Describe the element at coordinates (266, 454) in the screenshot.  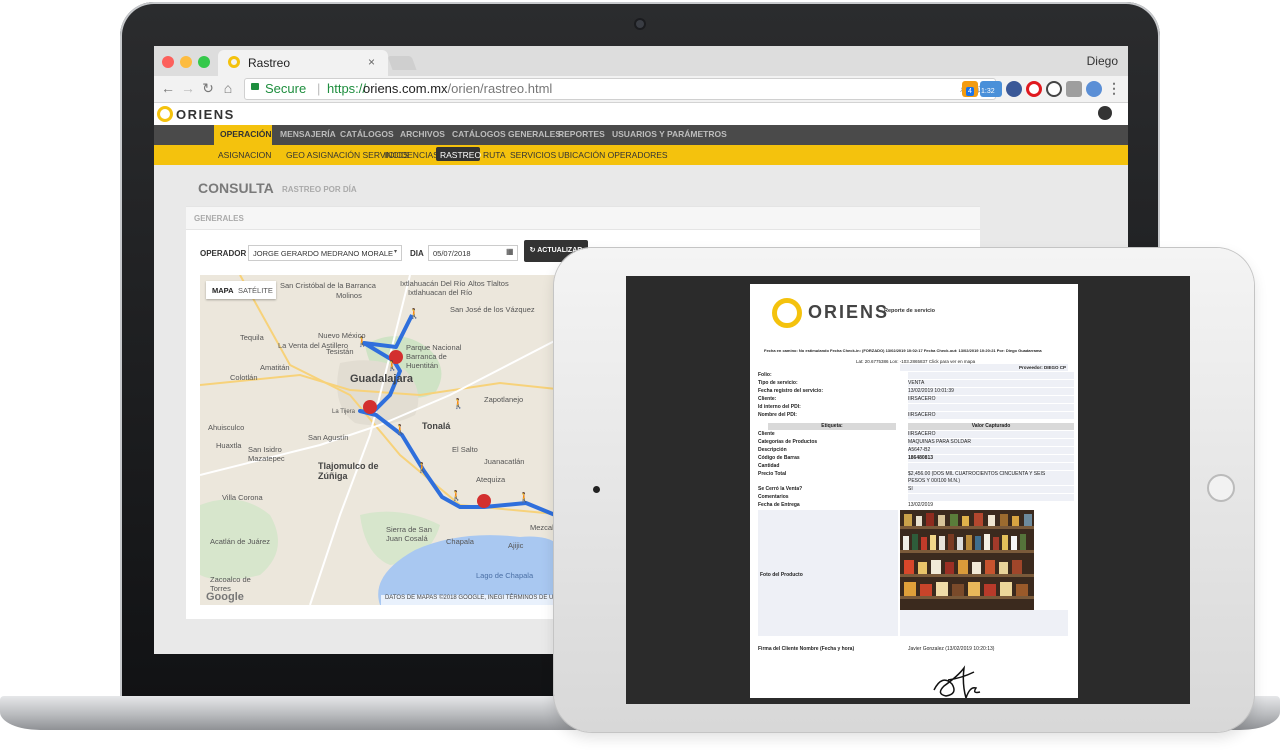
I see `map-place: San Isidro Mazatepec` at that location.